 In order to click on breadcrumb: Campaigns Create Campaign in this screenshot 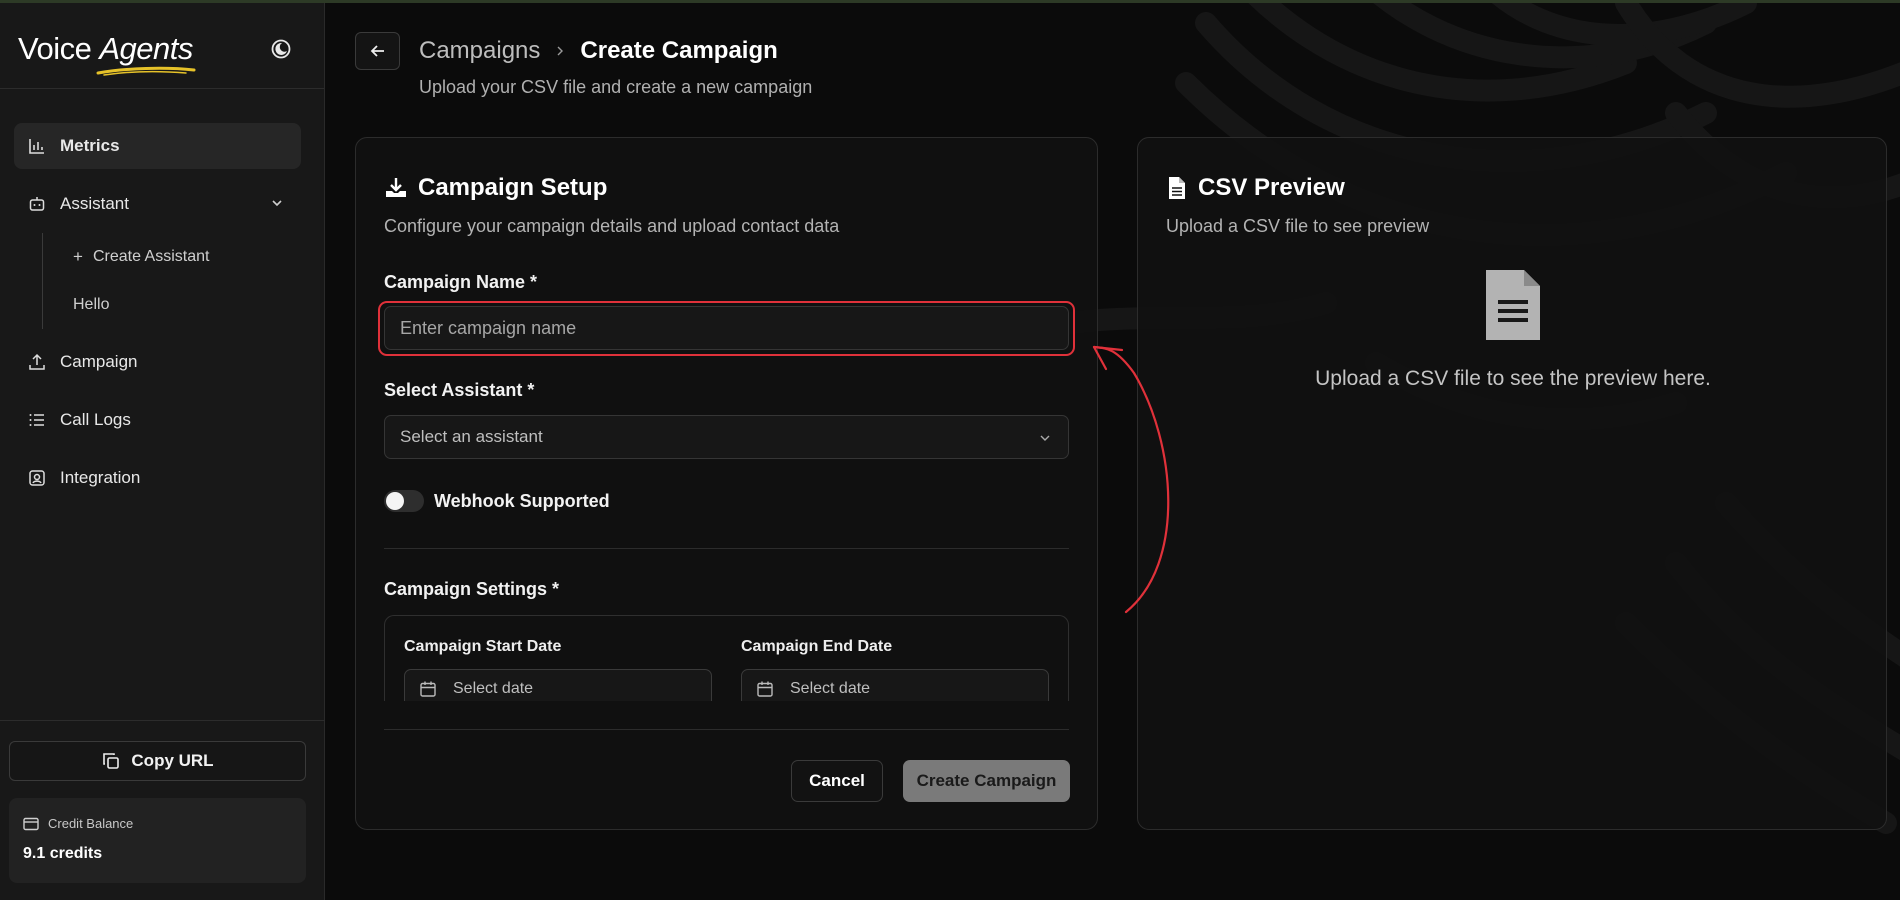, I will do `click(598, 51)`.